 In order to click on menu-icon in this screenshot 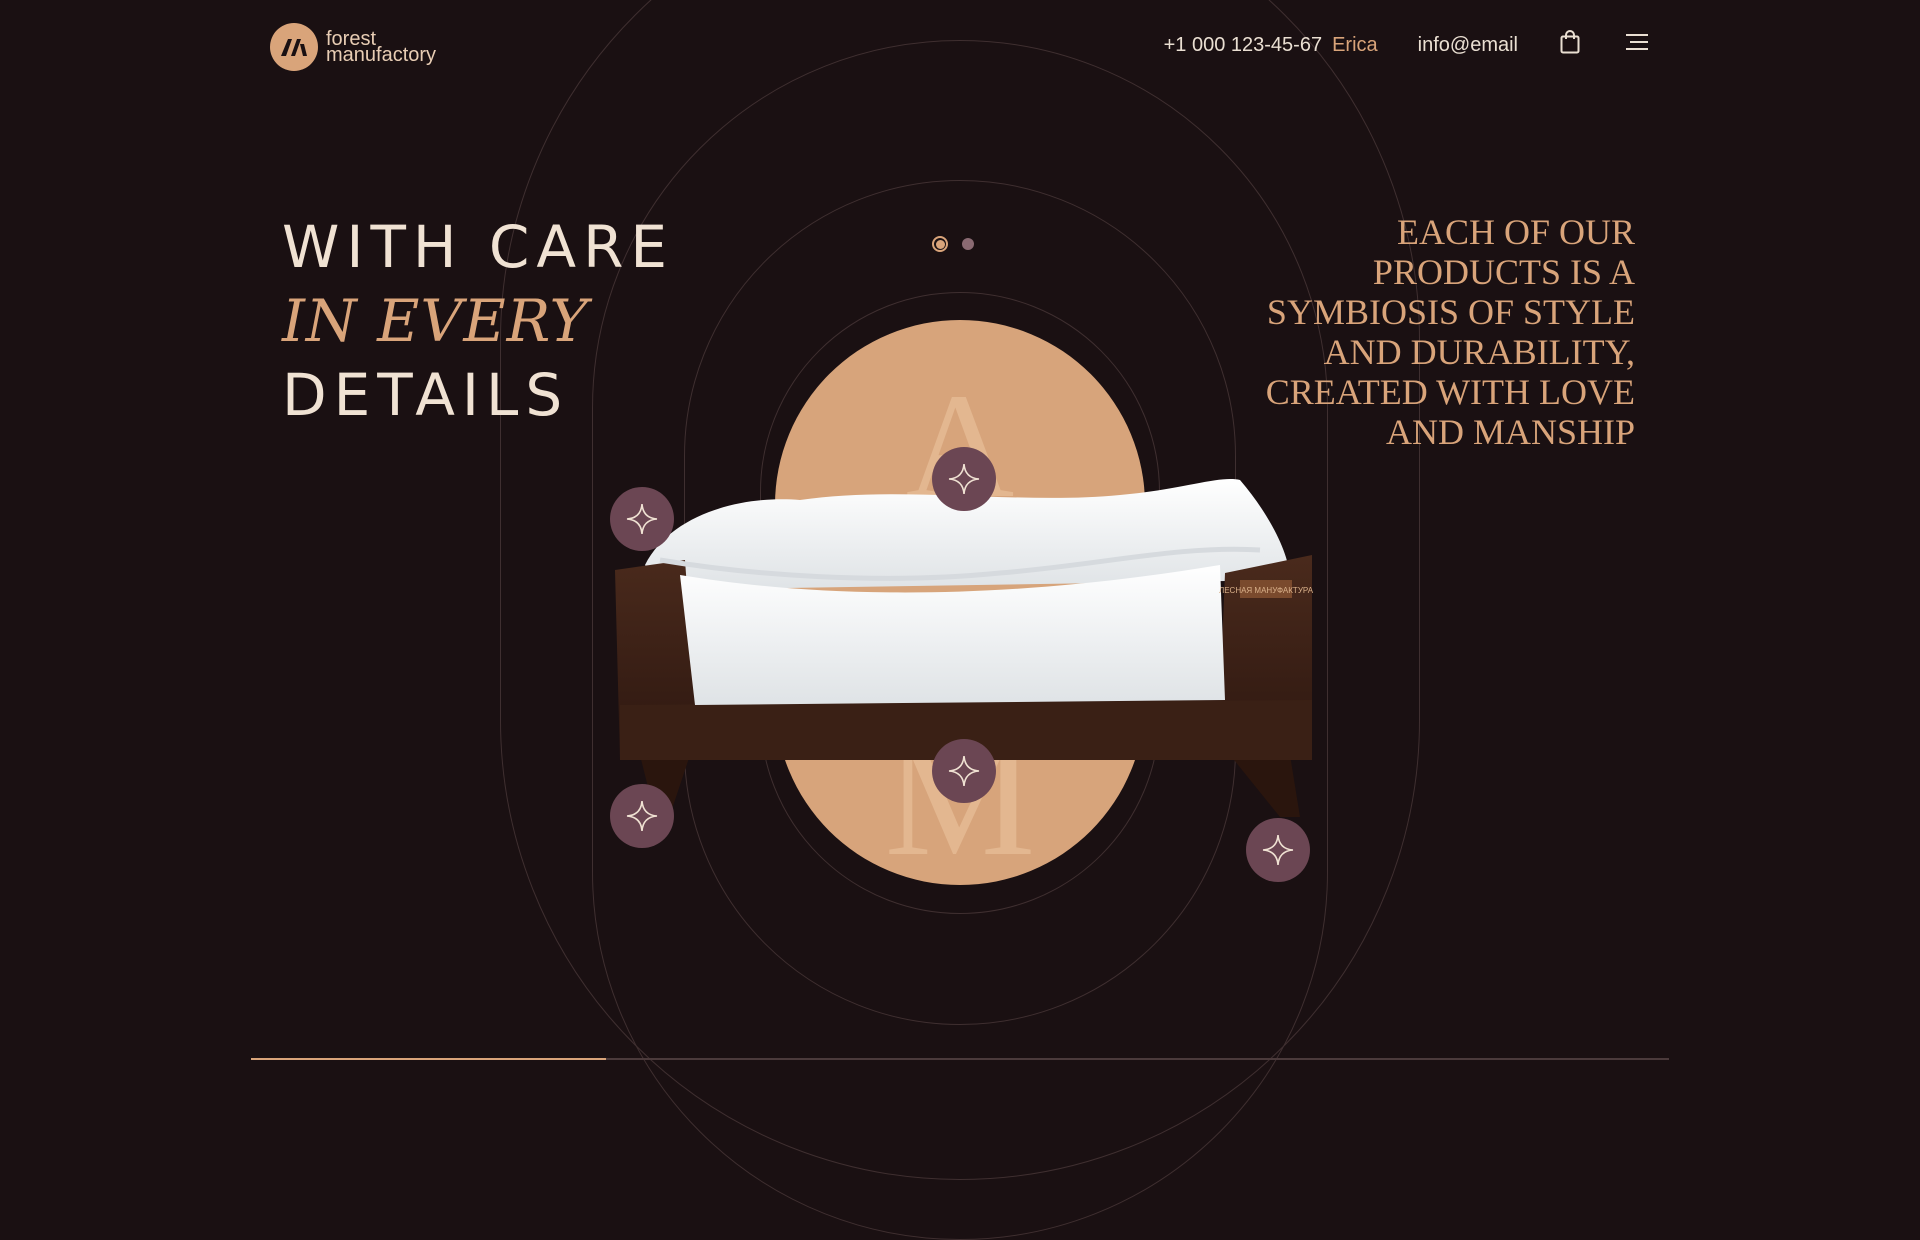, I will do `click(1637, 45)`.